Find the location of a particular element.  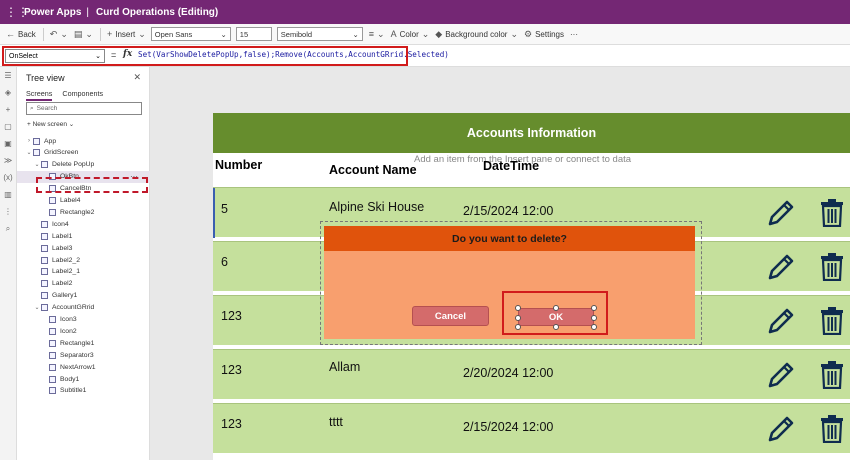

tree-item: Label1 is located at coordinates (83, 236).